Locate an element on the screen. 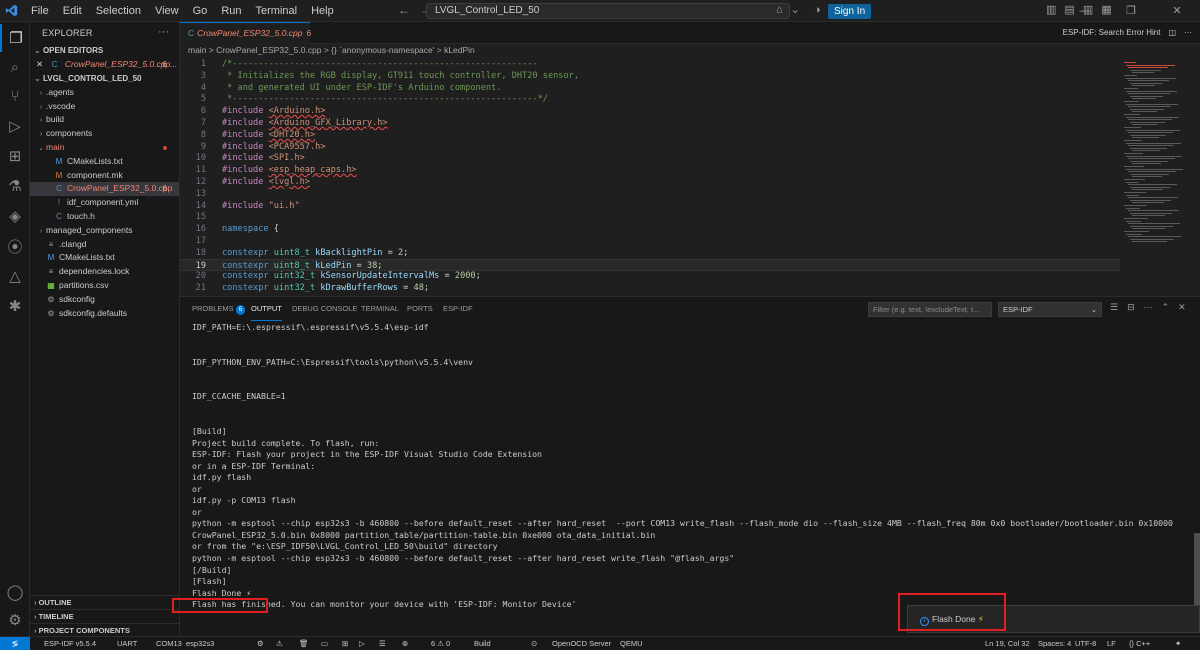  tree-folder: › build is located at coordinates (104, 120).